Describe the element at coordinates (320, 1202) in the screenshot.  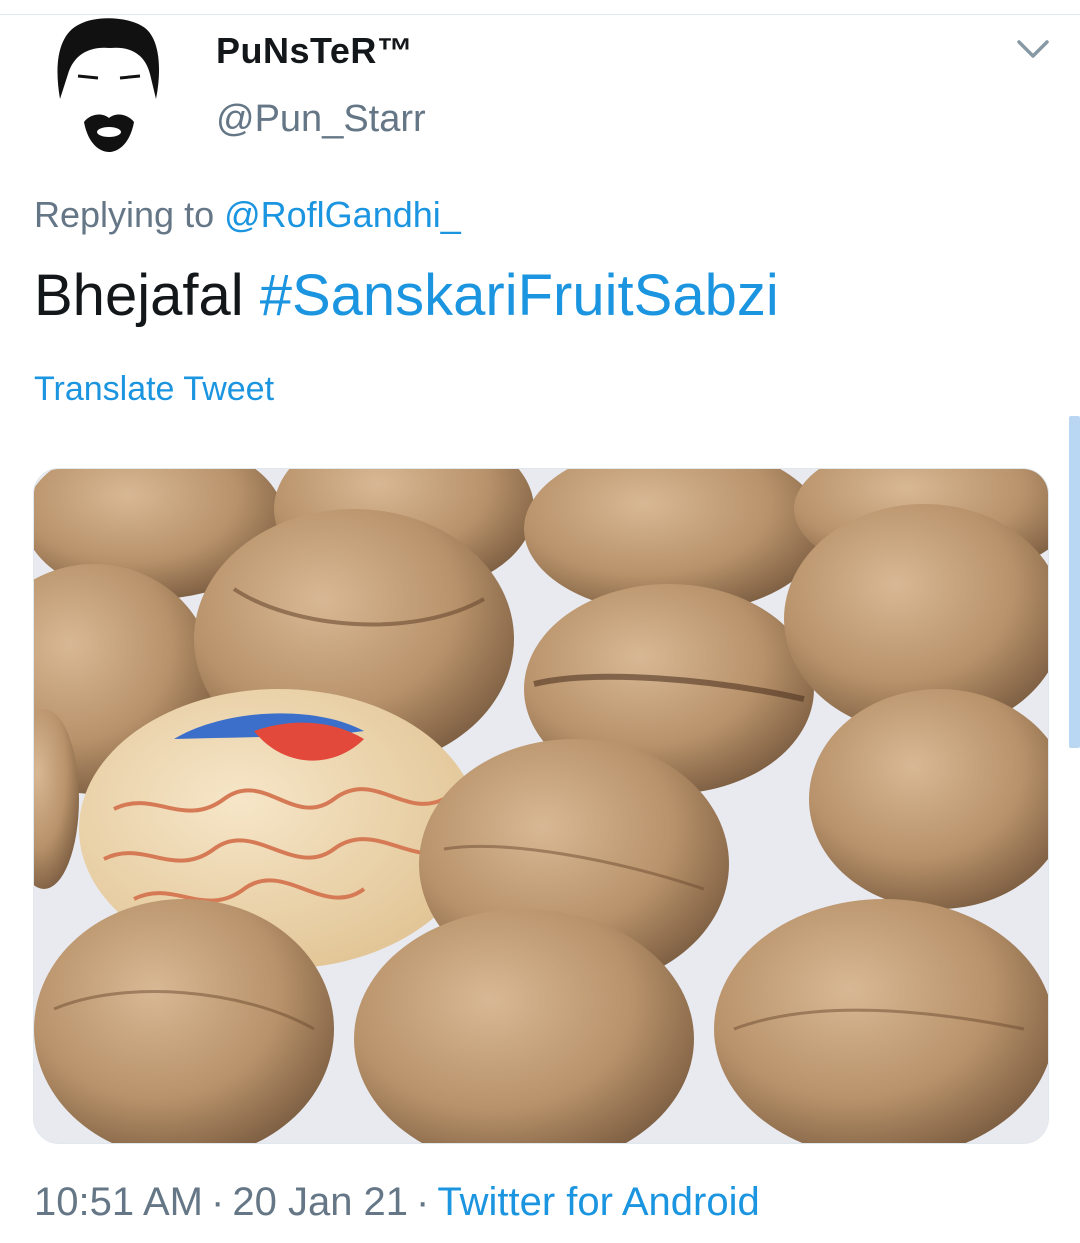
I see `tweet-date: 20 Jan 21` at that location.